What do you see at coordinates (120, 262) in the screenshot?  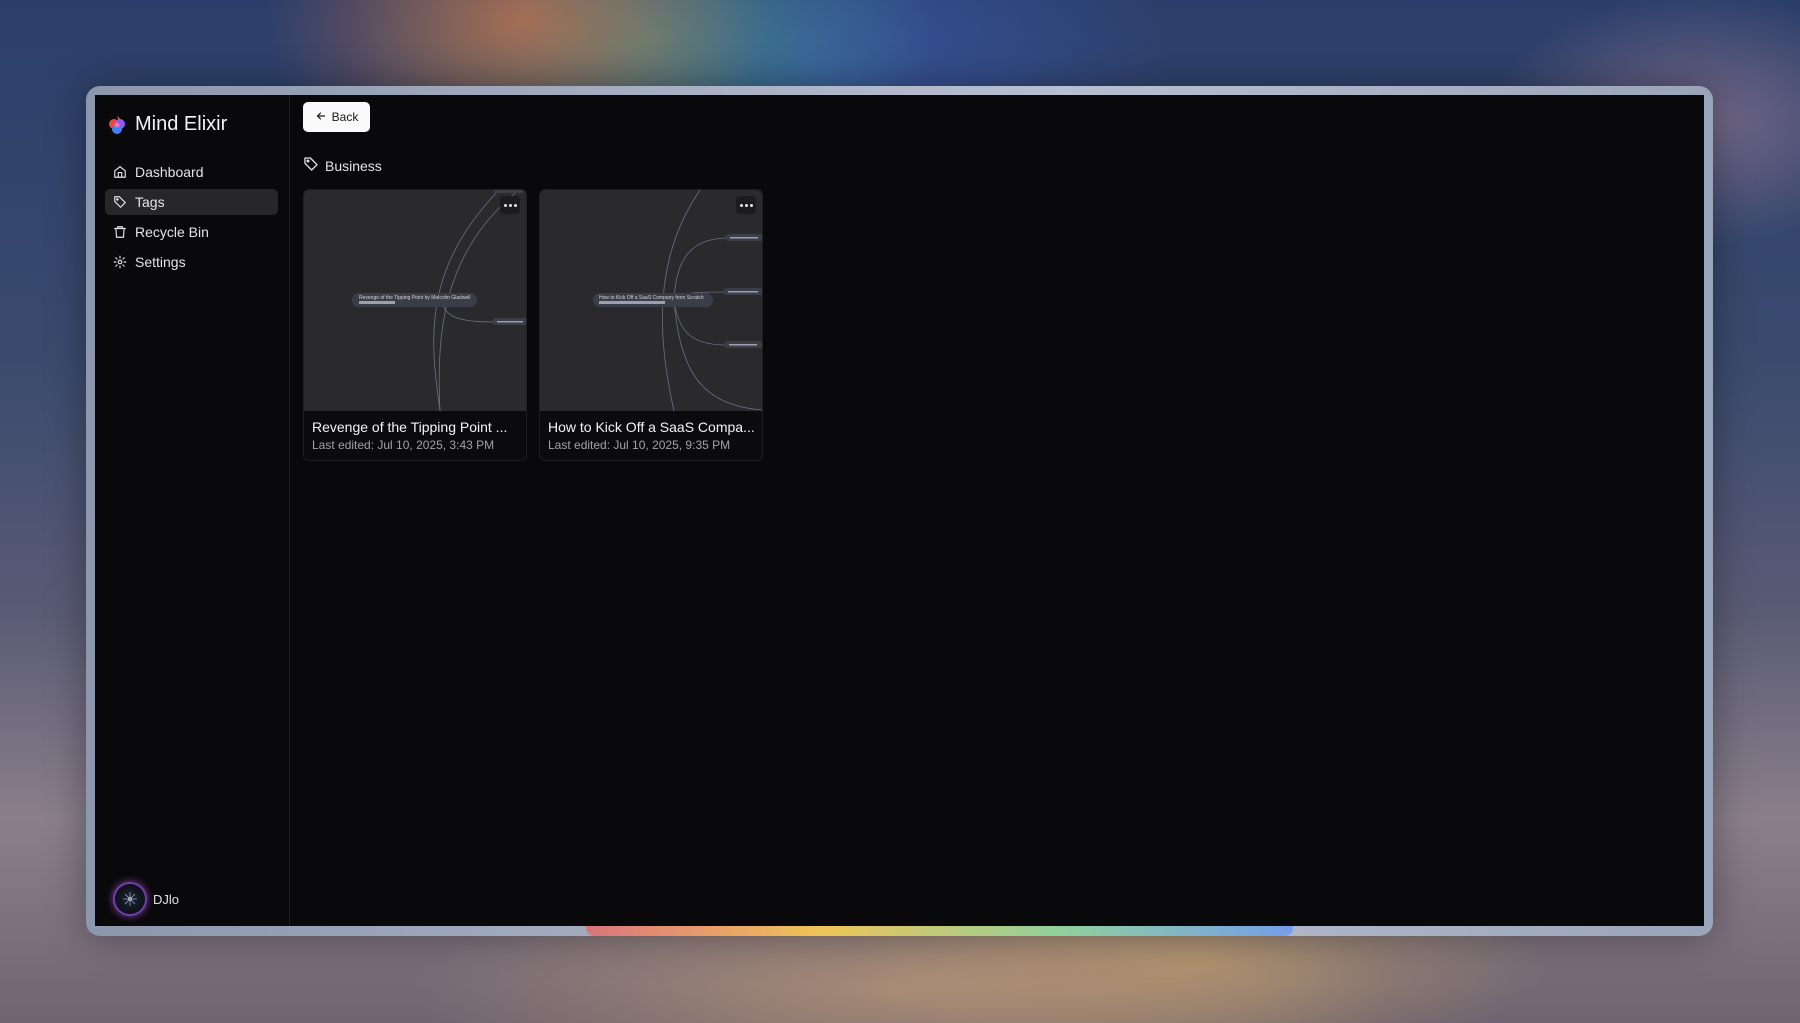 I see `gear-icon` at bounding box center [120, 262].